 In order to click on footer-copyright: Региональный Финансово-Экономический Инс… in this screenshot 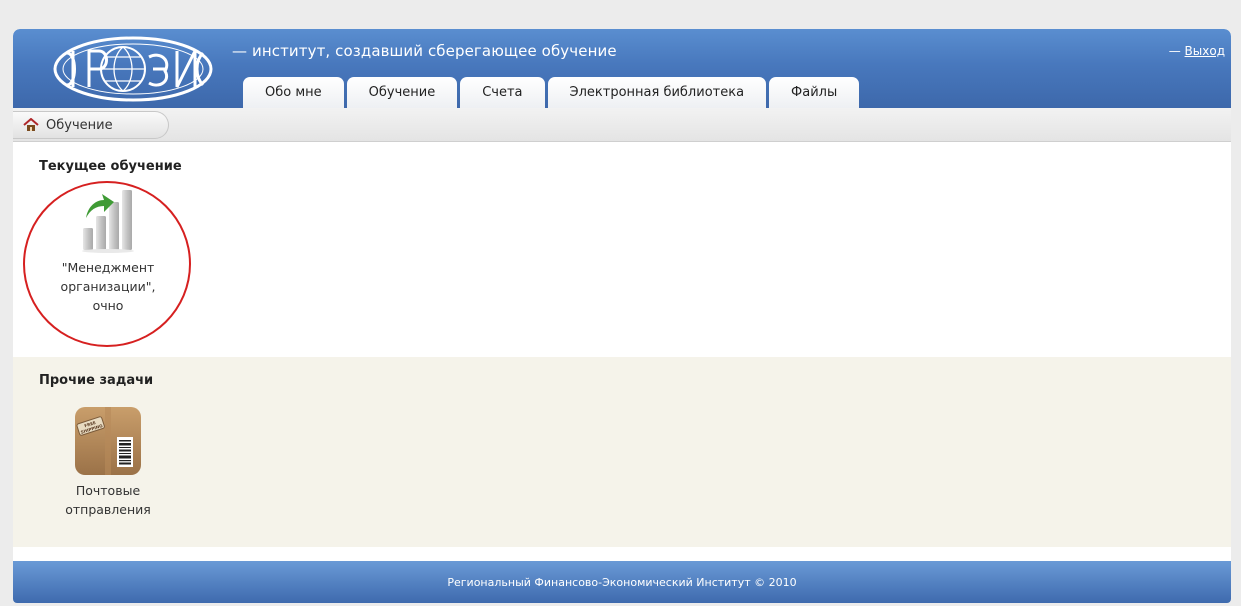, I will do `click(622, 582)`.